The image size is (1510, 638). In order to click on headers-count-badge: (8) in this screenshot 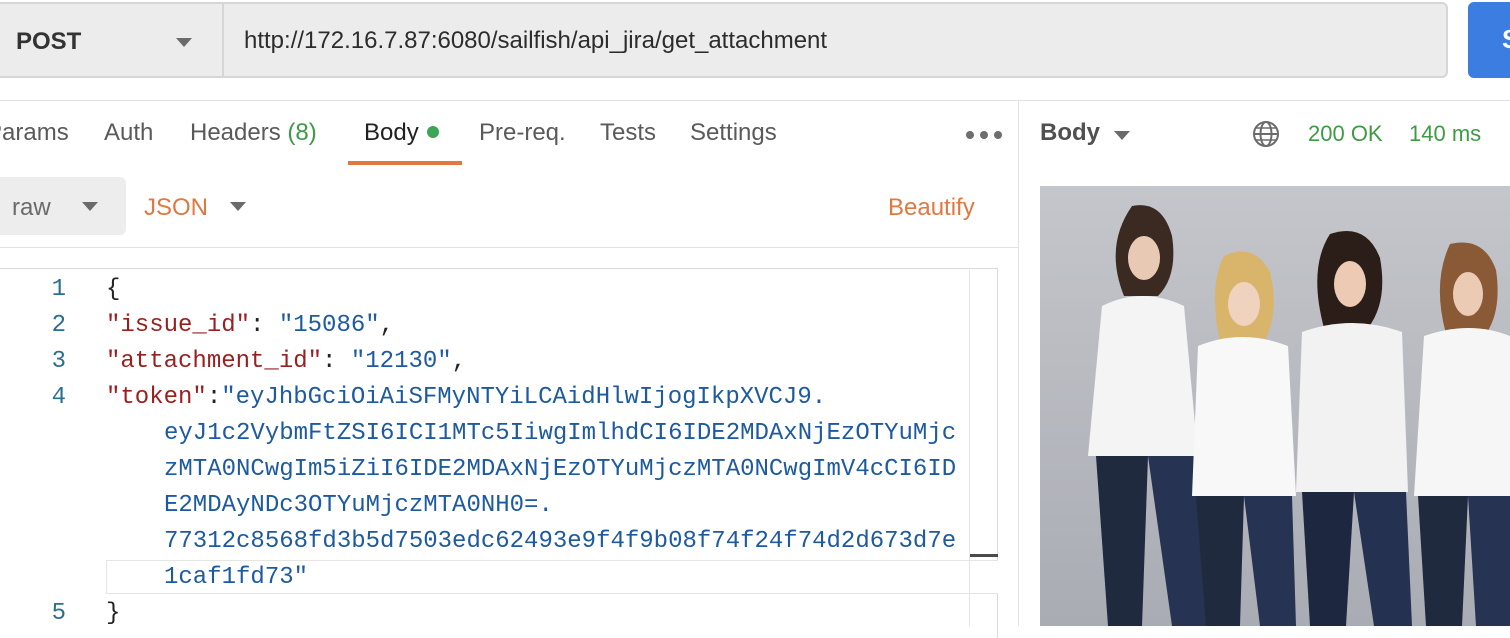, I will do `click(302, 132)`.